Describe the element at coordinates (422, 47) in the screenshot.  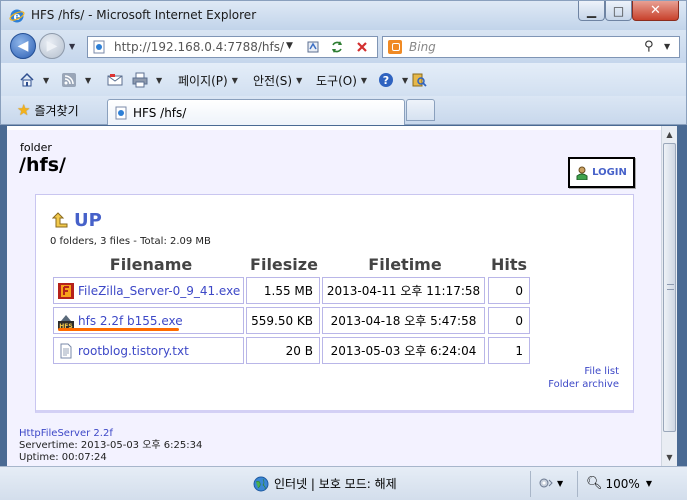
I see `search-placeholder: Bing` at that location.